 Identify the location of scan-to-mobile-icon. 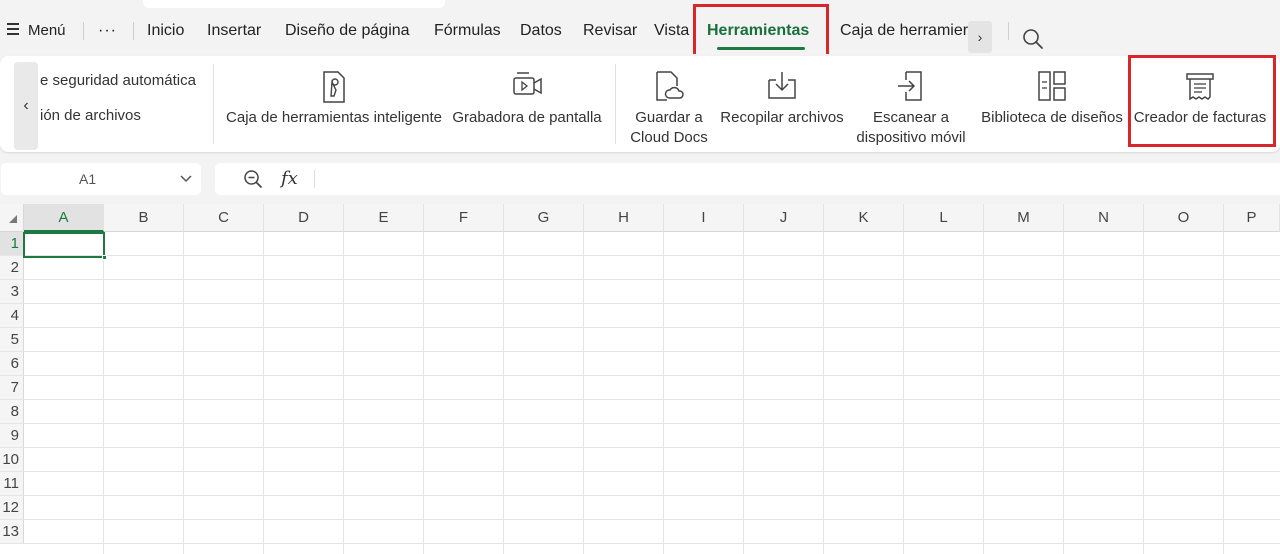
(910, 86).